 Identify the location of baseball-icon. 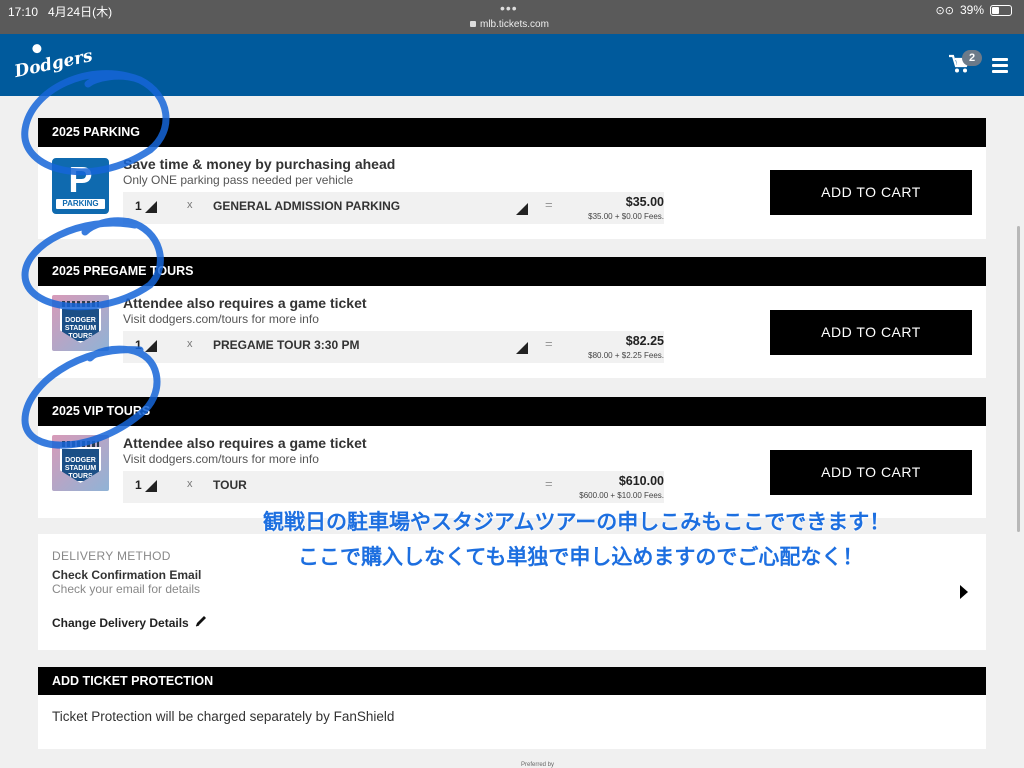
(37, 48).